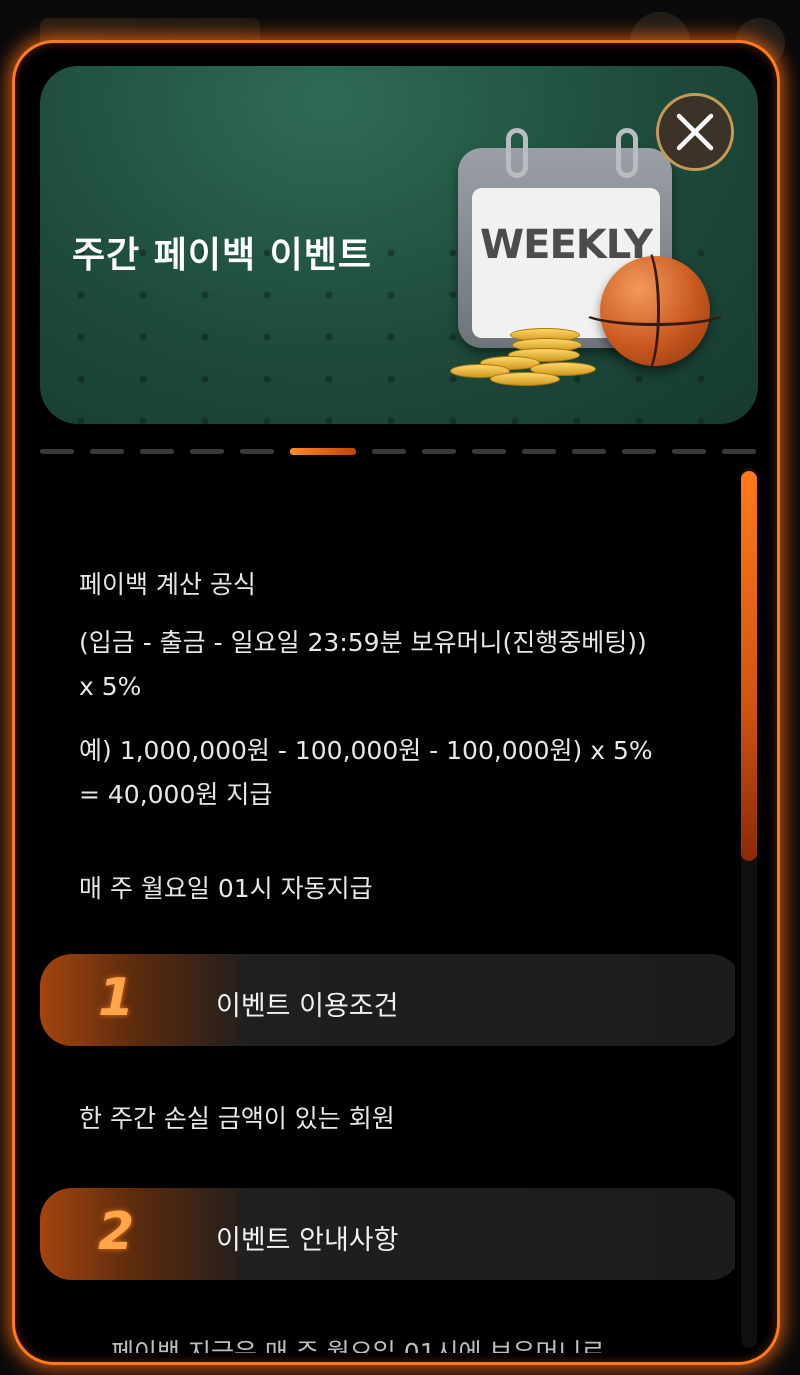 This screenshot has height=1375, width=800. What do you see at coordinates (645, 311) in the screenshot?
I see `ball-seam` at bounding box center [645, 311].